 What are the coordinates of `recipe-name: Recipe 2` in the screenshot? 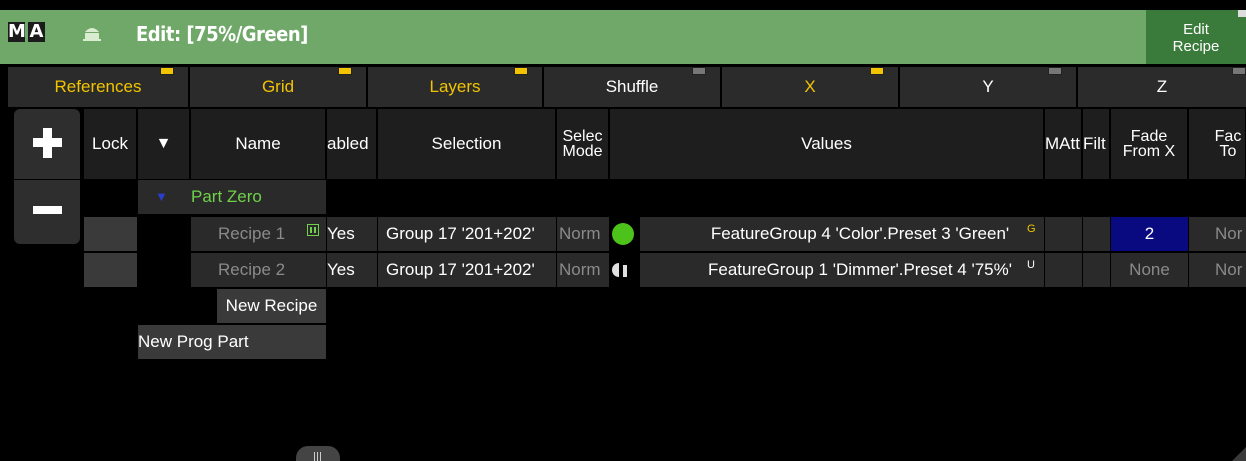 It's located at (258, 270).